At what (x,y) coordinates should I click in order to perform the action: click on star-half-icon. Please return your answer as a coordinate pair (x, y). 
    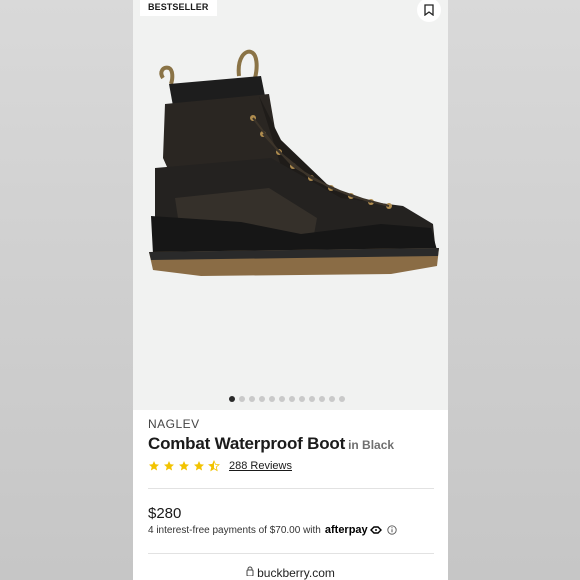
    Looking at the image, I should click on (214, 466).